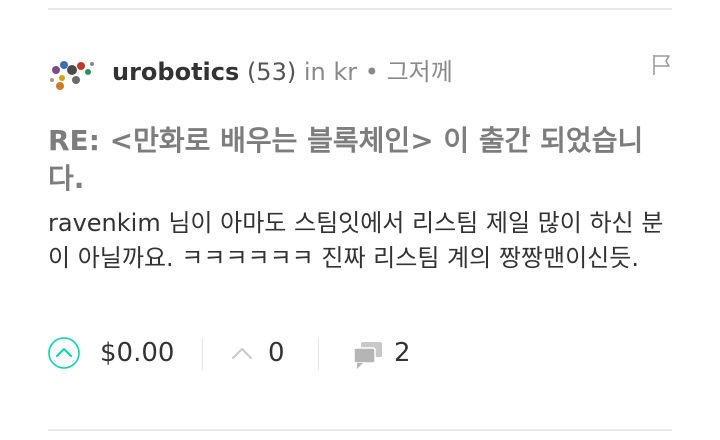 The width and height of the screenshot is (720, 440). Describe the element at coordinates (330, 72) in the screenshot. I see `community-link: in kr` at that location.